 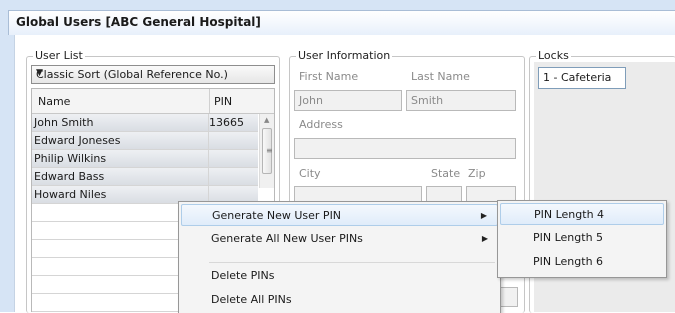 I want to click on zip-label: Zip, so click(x=477, y=173).